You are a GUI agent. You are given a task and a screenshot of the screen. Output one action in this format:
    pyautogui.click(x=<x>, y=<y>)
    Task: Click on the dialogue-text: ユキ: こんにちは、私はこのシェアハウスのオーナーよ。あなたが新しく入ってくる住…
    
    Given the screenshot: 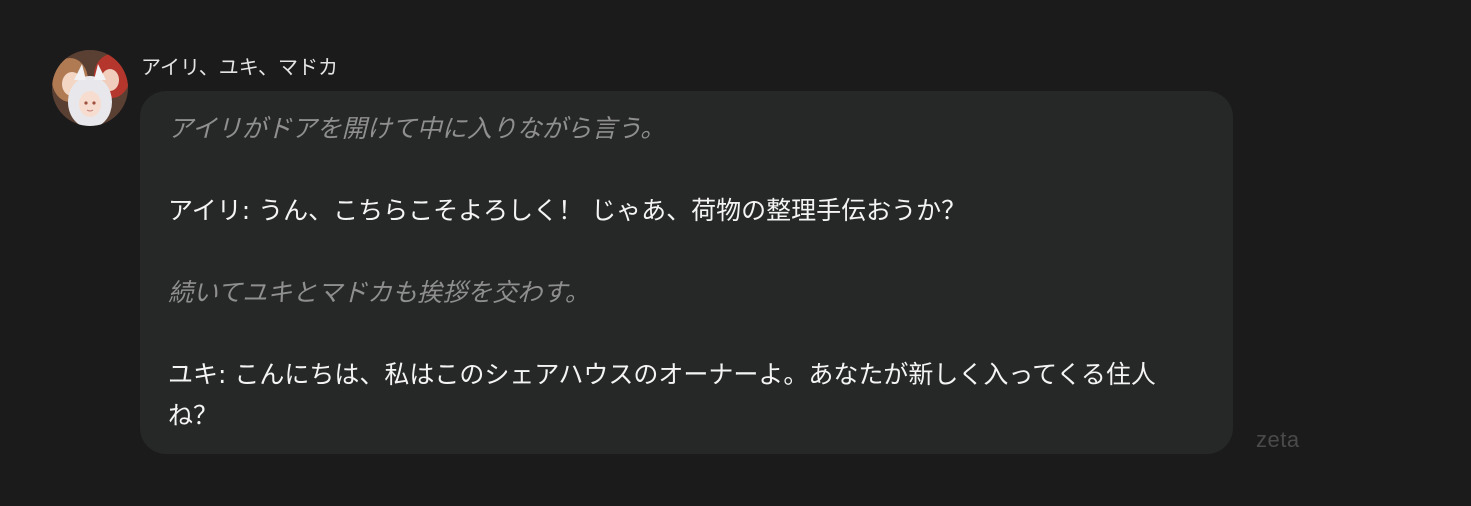 What is the action you would take?
    pyautogui.click(x=662, y=395)
    